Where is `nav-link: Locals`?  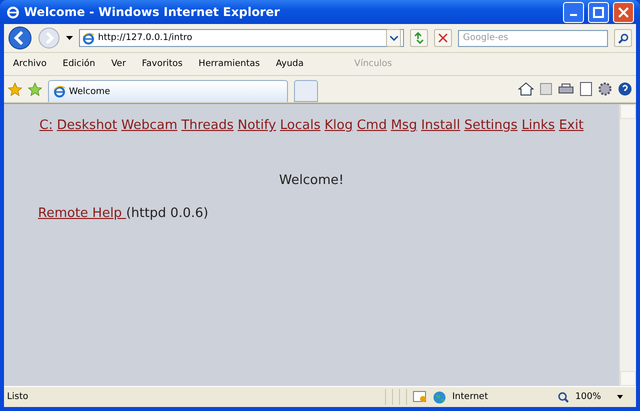
nav-link: Locals is located at coordinates (300, 125).